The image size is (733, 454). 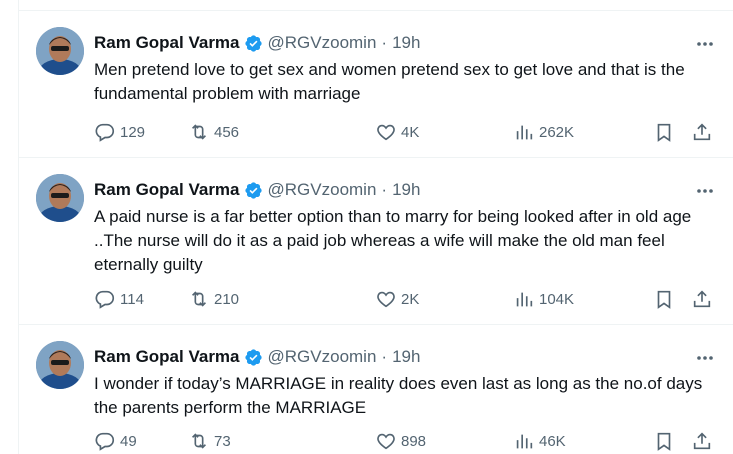 What do you see at coordinates (222, 441) in the screenshot?
I see `repost-count: 73` at bounding box center [222, 441].